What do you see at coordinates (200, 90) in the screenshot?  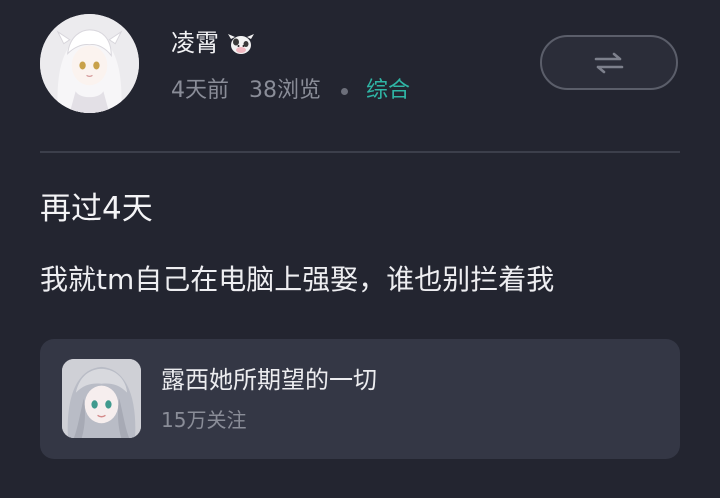 I see `post-time: 4天前` at bounding box center [200, 90].